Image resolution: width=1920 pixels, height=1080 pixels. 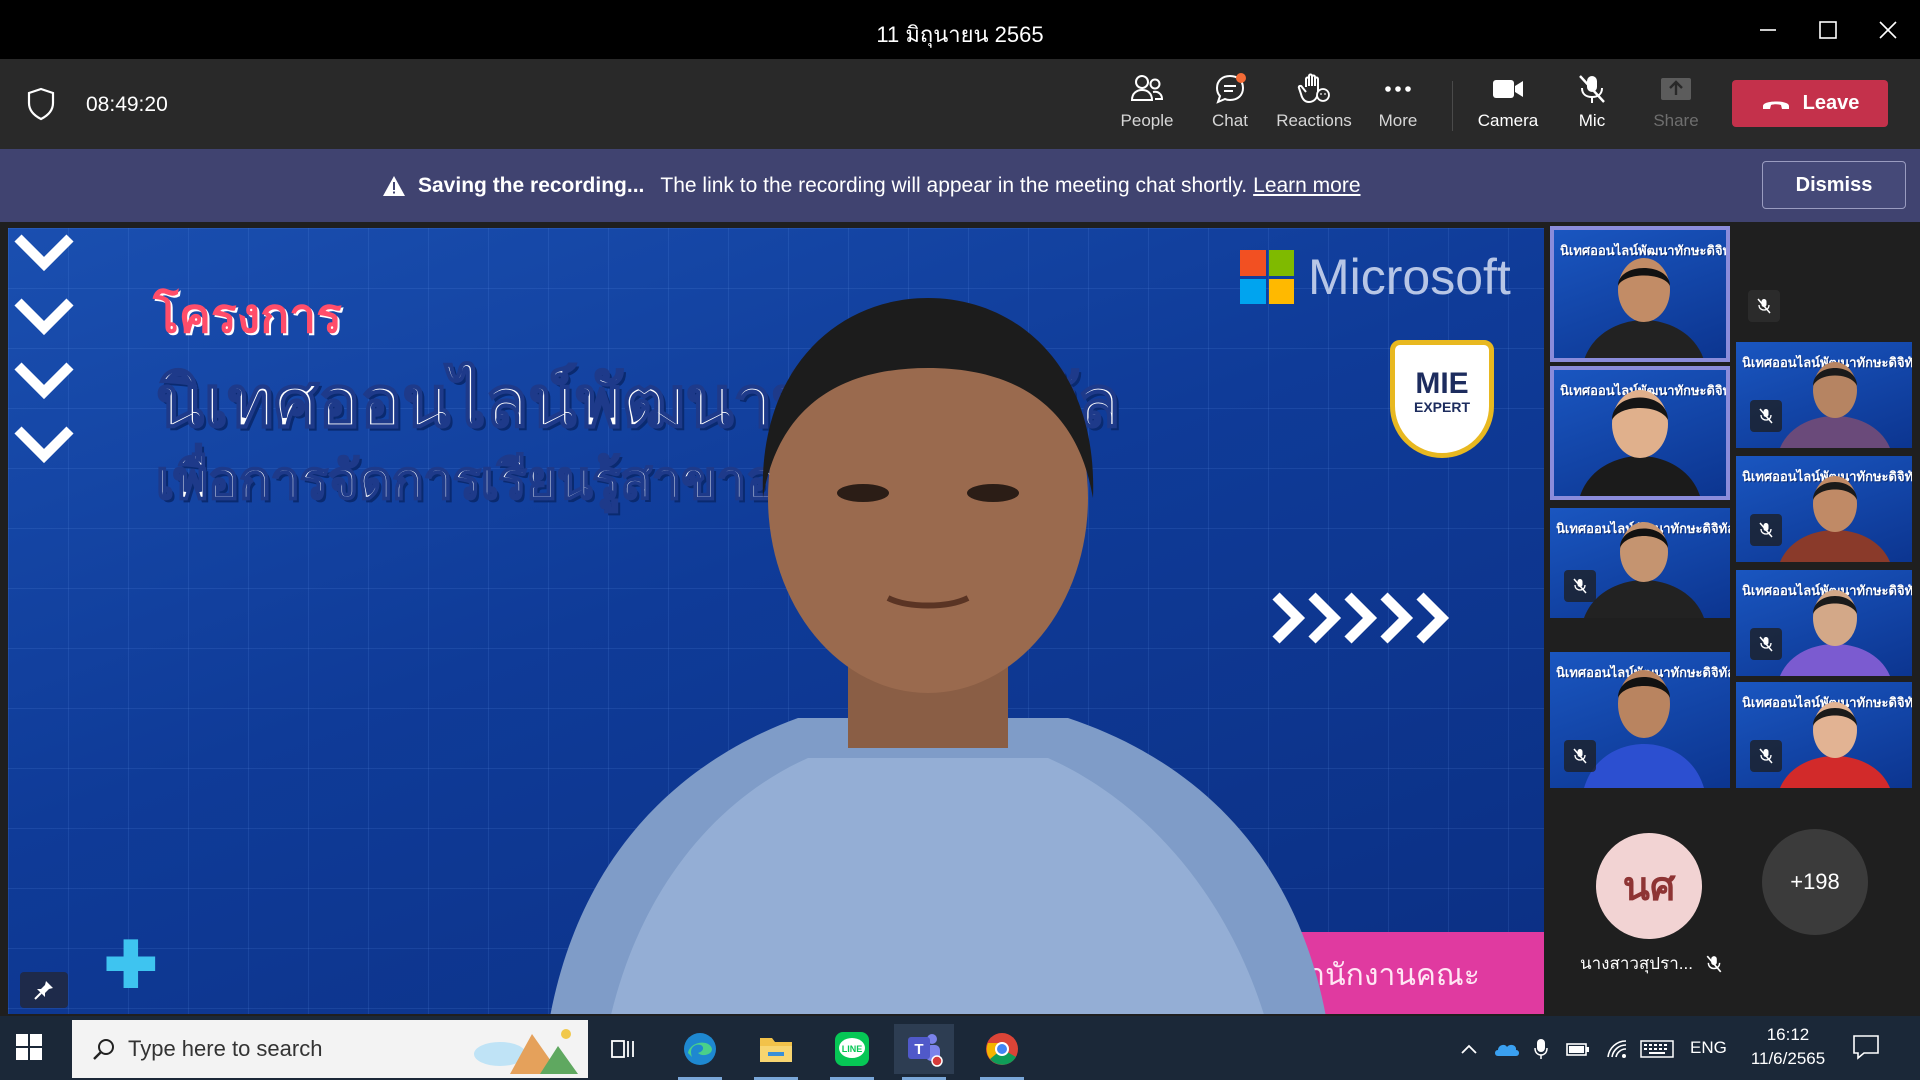 What do you see at coordinates (41, 106) in the screenshot?
I see `shield-icon` at bounding box center [41, 106].